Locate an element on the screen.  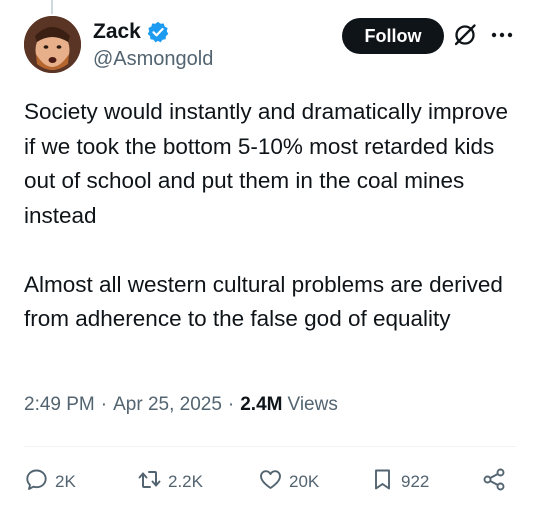
author-names: Zack @Asmongold is located at coordinates (153, 44).